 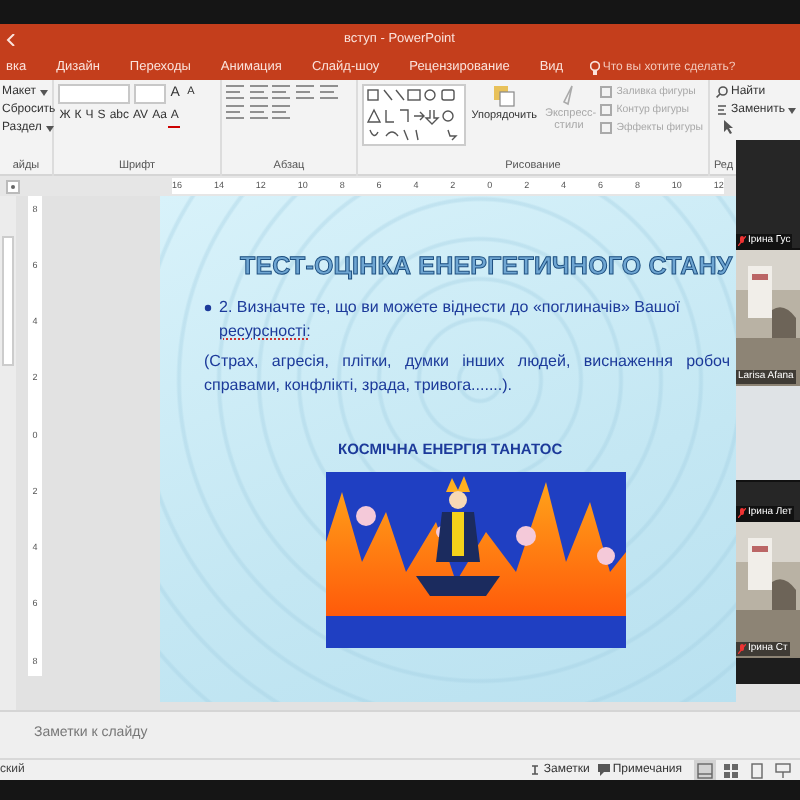 What do you see at coordinates (603, 770) in the screenshot?
I see `comment-icon` at bounding box center [603, 770].